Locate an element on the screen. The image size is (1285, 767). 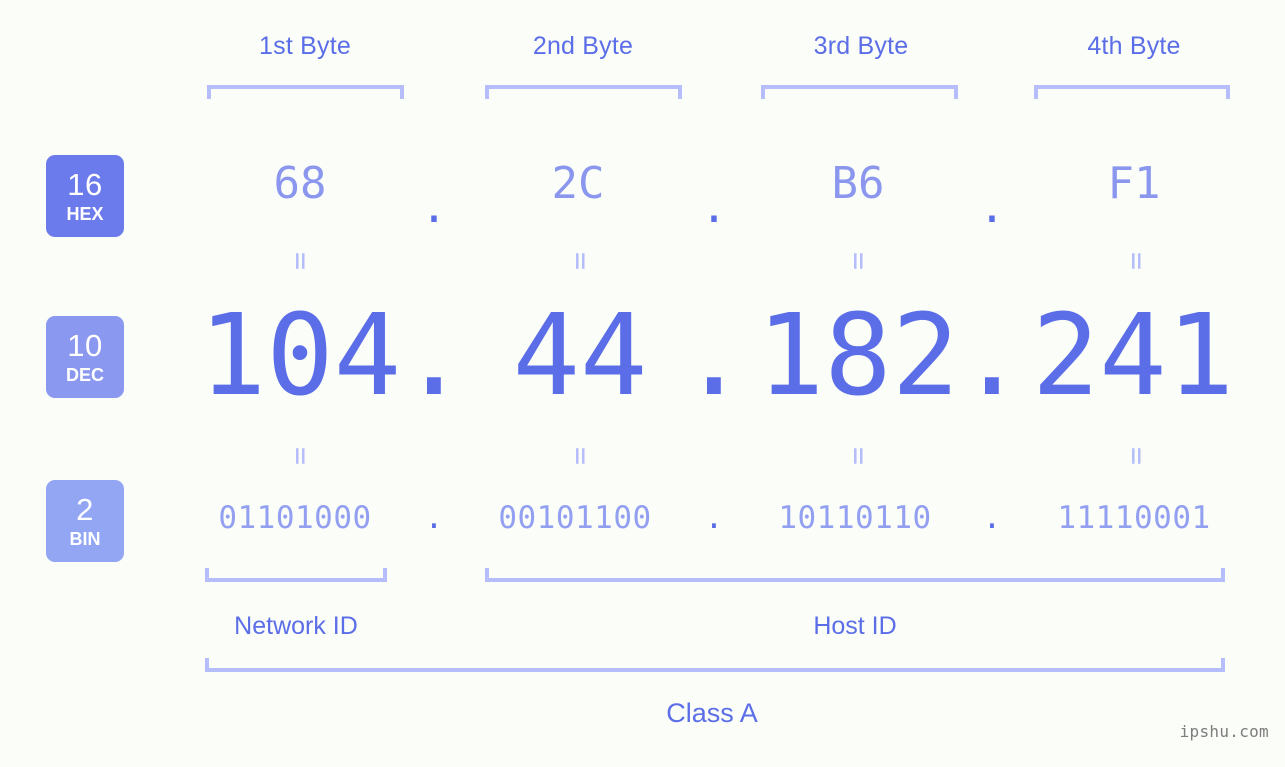
equals-mark-hex-dec-1: = is located at coordinates (300, 261).